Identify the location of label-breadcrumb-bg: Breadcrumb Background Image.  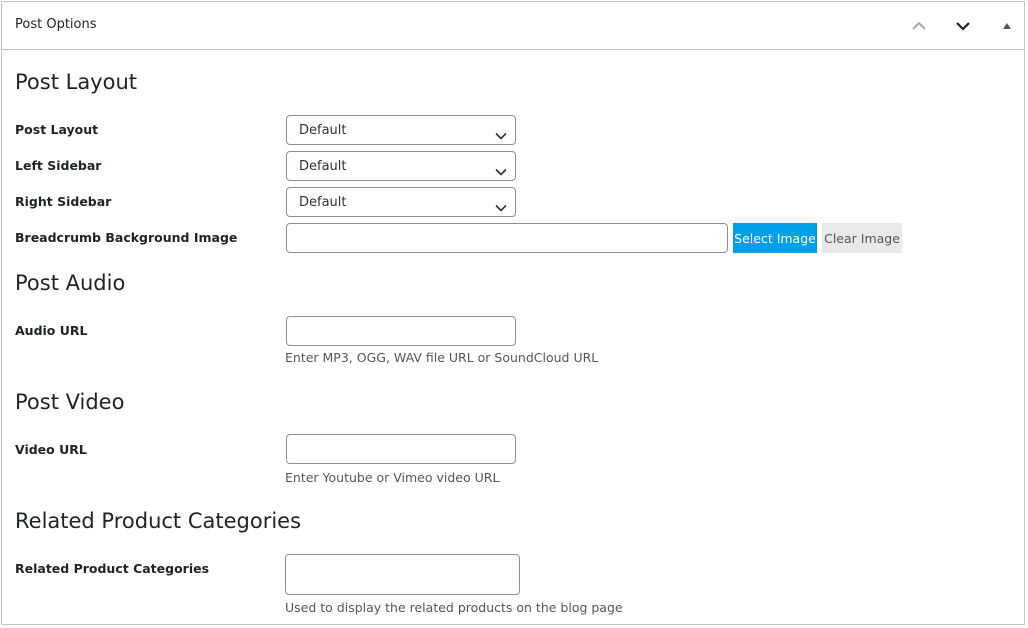
(126, 237).